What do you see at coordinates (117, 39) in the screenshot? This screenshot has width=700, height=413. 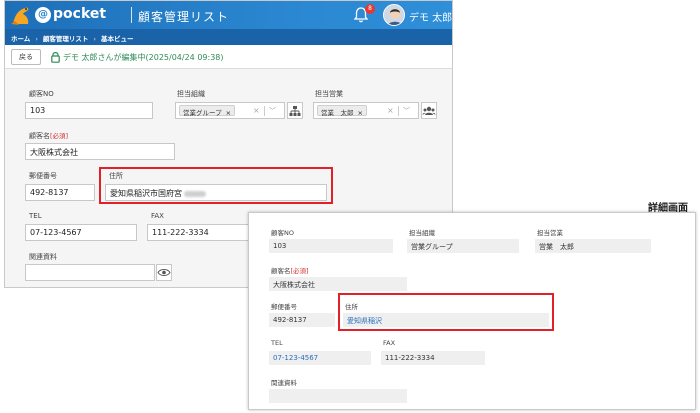 I see `breadcrumb-view: 基本ビュー` at bounding box center [117, 39].